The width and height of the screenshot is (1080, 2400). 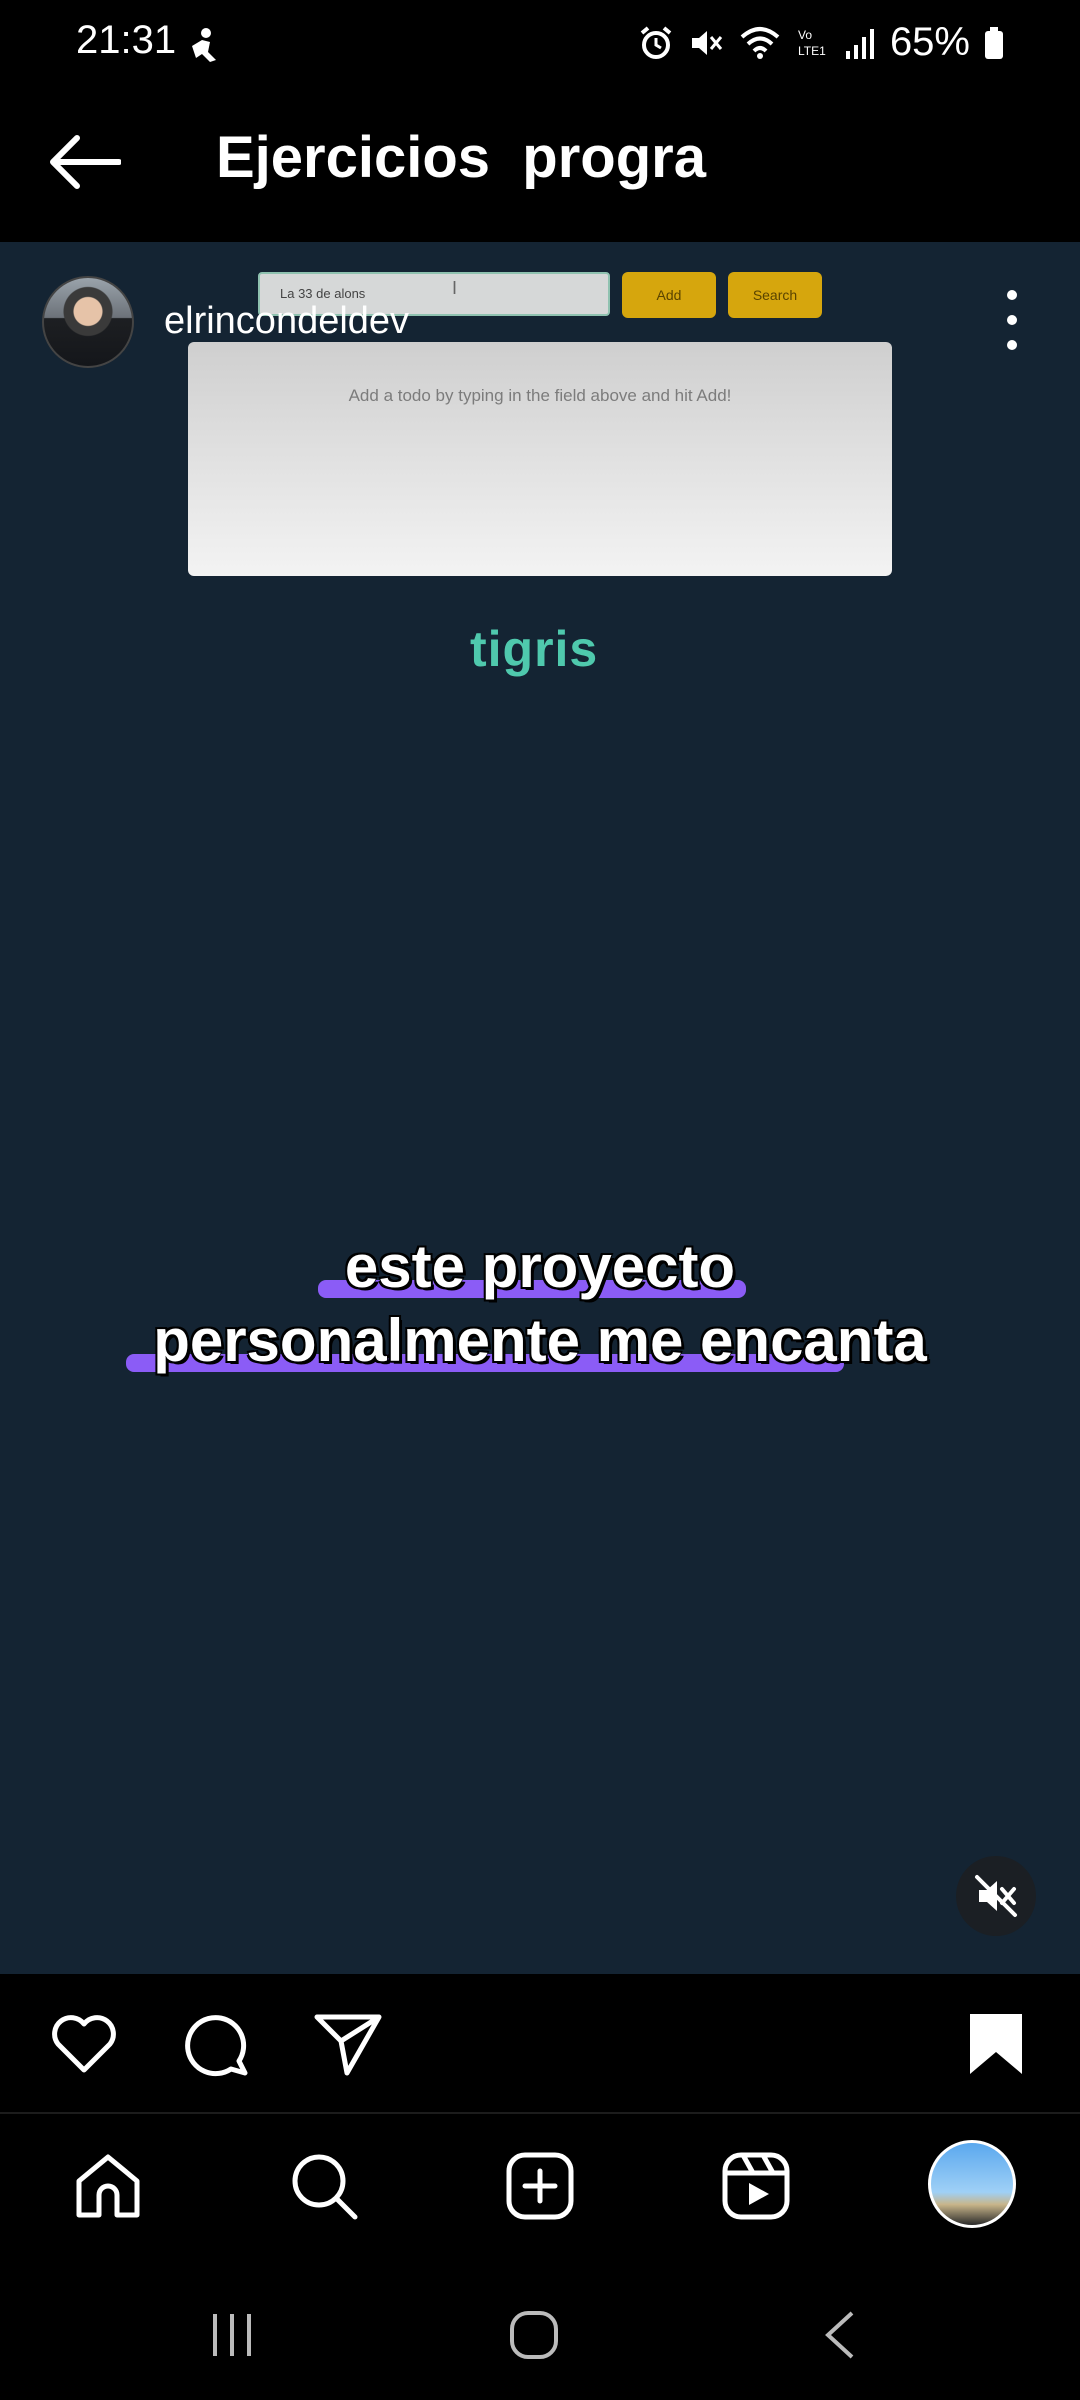 I want to click on nav-search-button, so click(x=324, y=2186).